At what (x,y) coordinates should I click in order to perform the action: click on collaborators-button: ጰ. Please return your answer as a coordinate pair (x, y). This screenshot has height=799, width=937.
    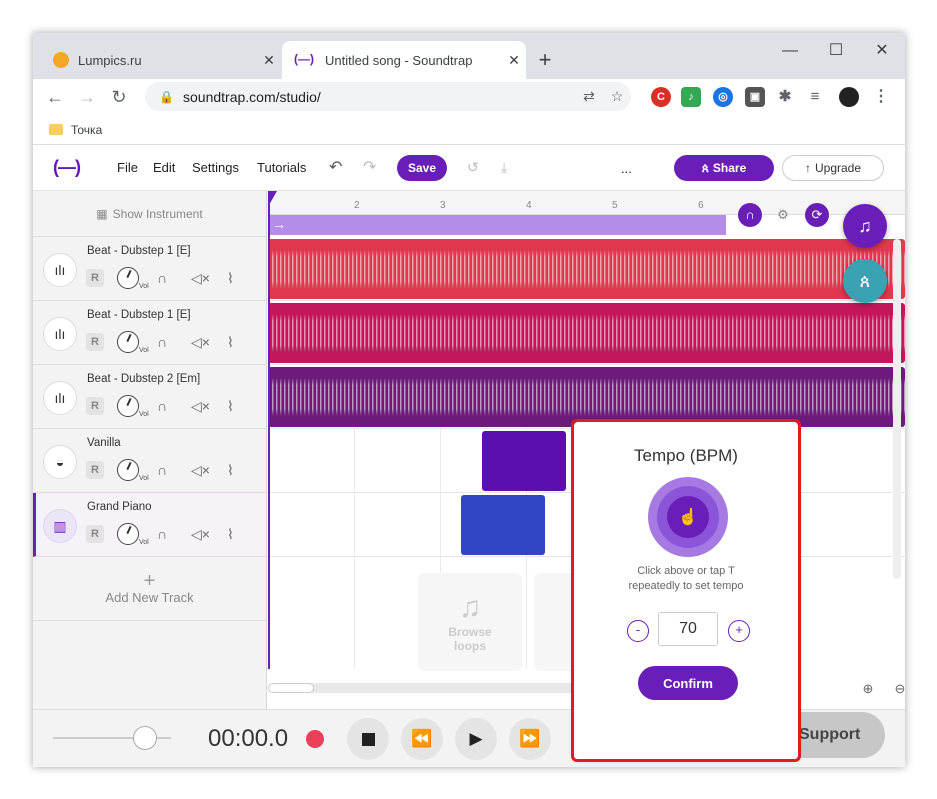
    Looking at the image, I should click on (865, 281).